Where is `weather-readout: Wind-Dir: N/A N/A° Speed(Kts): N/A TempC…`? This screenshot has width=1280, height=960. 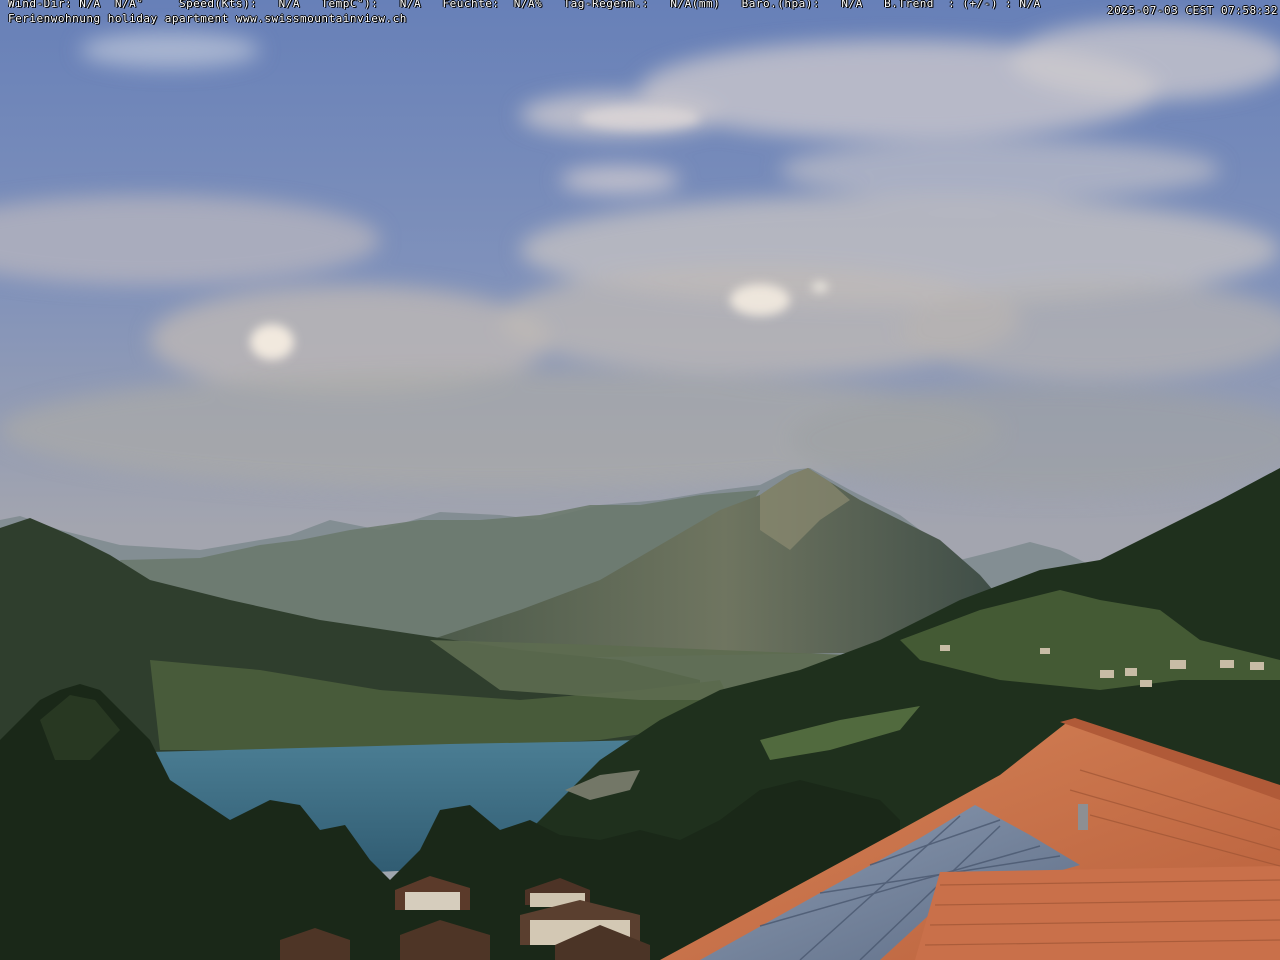 weather-readout: Wind-Dir: N/A N/A° Speed(Kts): N/A TempC… is located at coordinates (524, 5).